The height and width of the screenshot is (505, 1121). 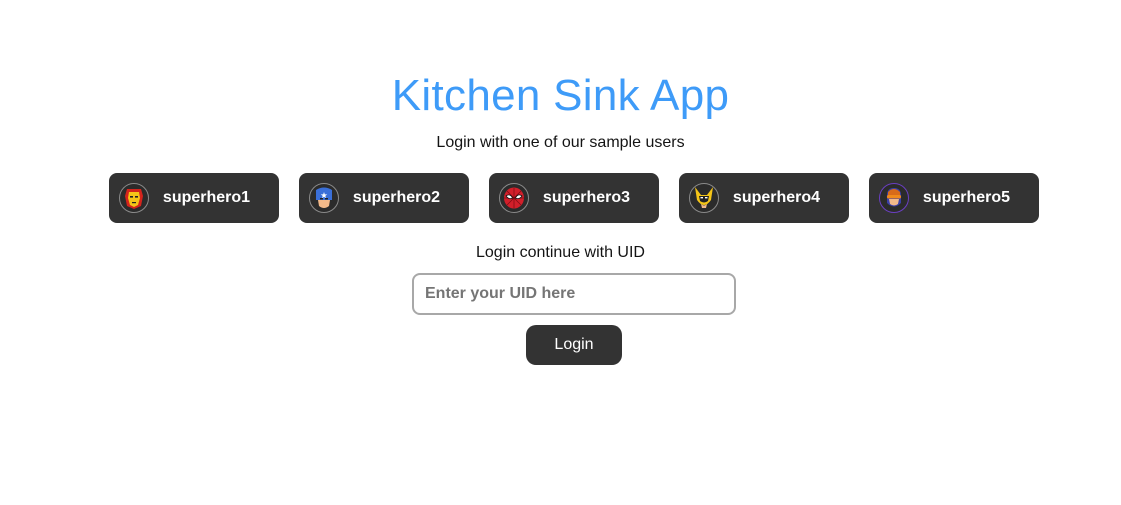 I want to click on sample-user-label: superhero5, so click(x=966, y=197).